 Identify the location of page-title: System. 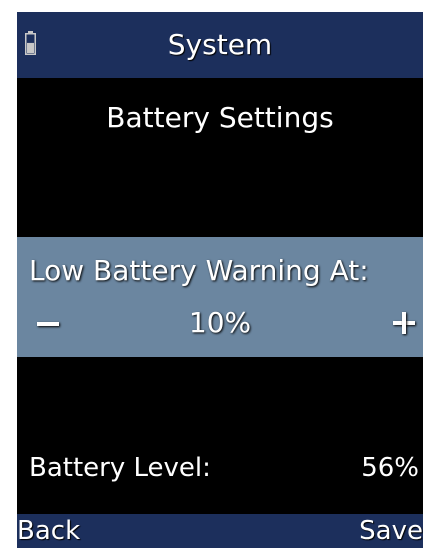
(220, 44).